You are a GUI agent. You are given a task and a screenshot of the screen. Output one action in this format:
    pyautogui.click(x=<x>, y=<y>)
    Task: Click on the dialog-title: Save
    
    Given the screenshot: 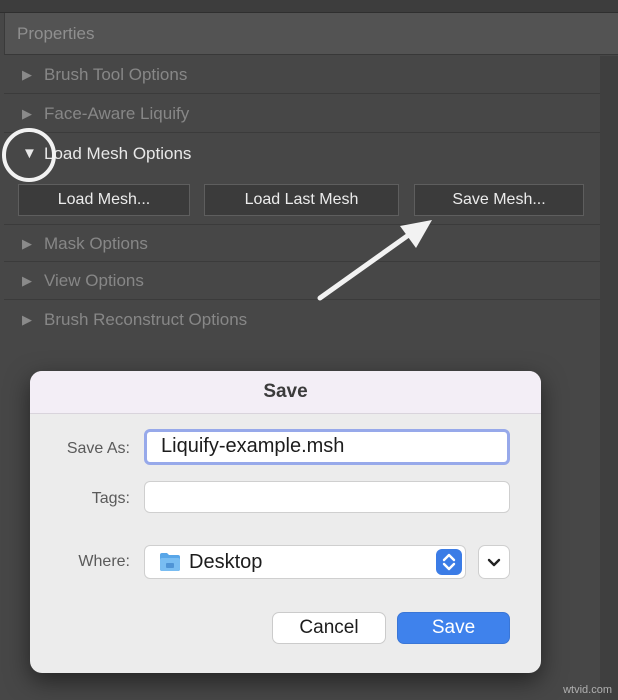 What is the action you would take?
    pyautogui.click(x=285, y=392)
    